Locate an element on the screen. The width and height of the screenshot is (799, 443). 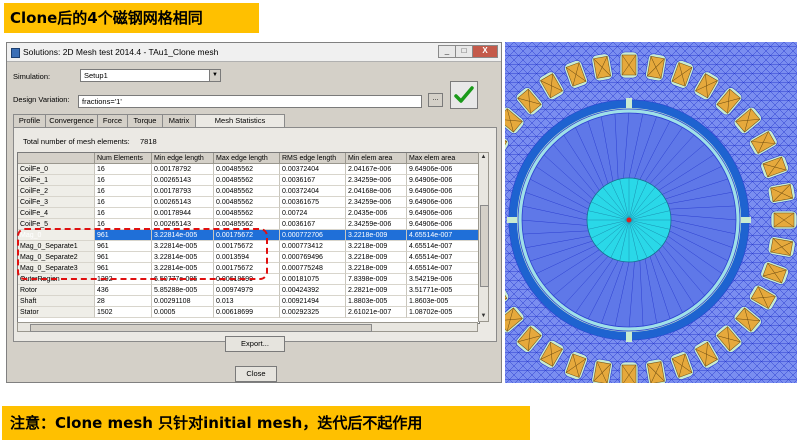
tab-convergence: Convergence is located at coordinates (71, 121).